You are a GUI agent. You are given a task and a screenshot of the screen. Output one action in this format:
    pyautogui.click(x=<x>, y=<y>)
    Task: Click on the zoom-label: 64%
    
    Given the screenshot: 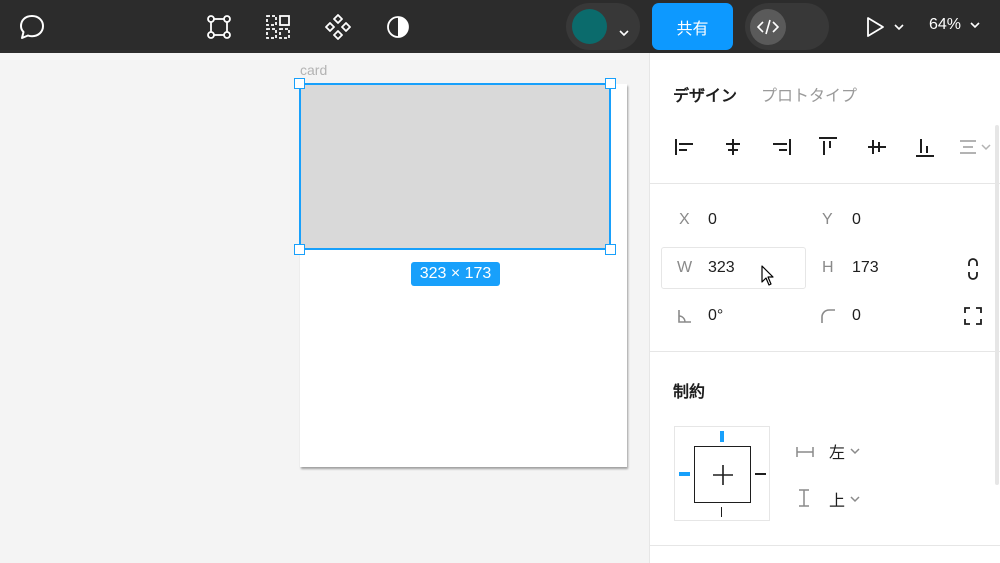 What is the action you would take?
    pyautogui.click(x=945, y=24)
    